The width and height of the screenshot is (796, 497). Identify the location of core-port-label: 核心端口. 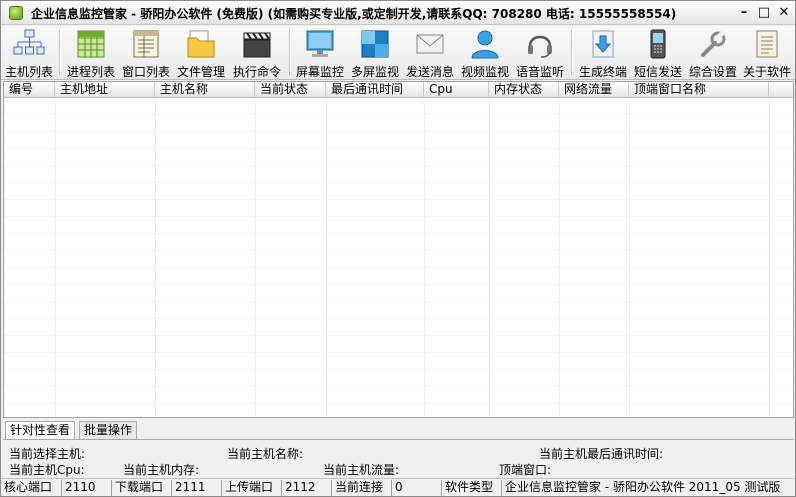
(31, 488).